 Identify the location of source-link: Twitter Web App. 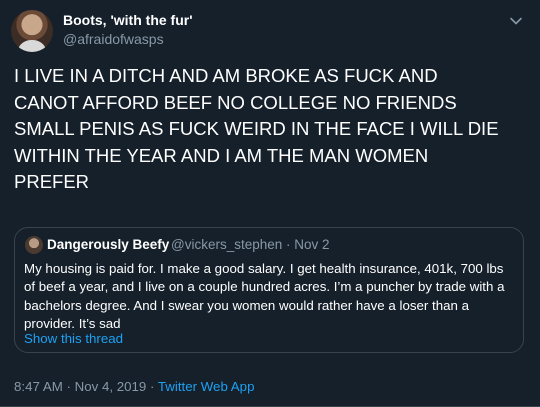
(206, 386).